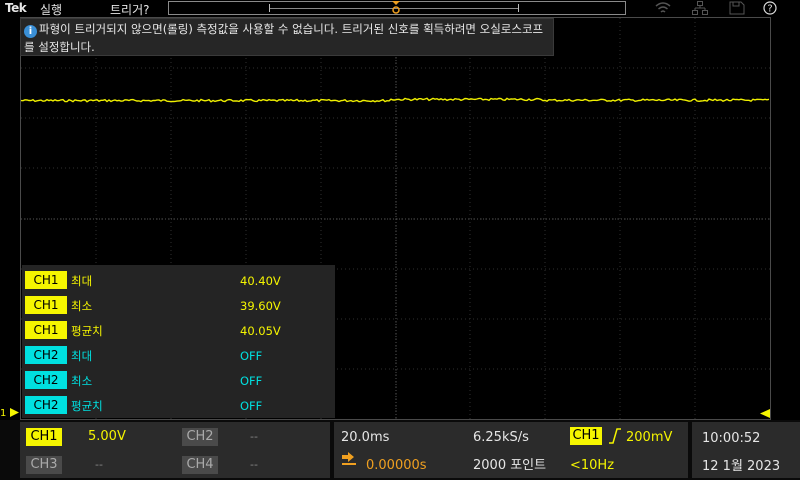  I want to click on measurement-row: CH2 최대 OFF, so click(178, 354).